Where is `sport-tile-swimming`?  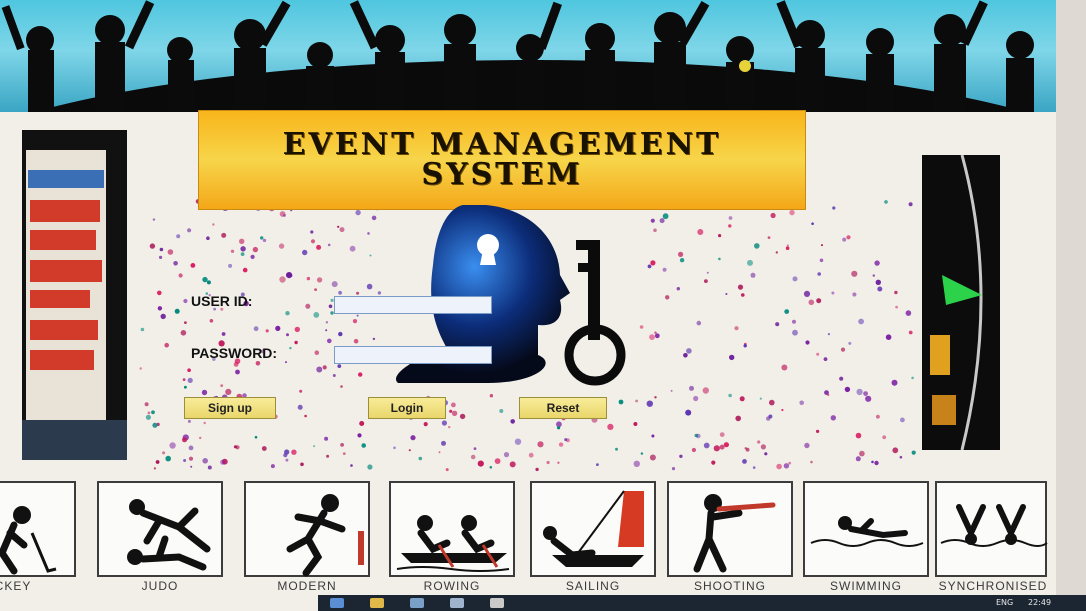 sport-tile-swimming is located at coordinates (866, 529).